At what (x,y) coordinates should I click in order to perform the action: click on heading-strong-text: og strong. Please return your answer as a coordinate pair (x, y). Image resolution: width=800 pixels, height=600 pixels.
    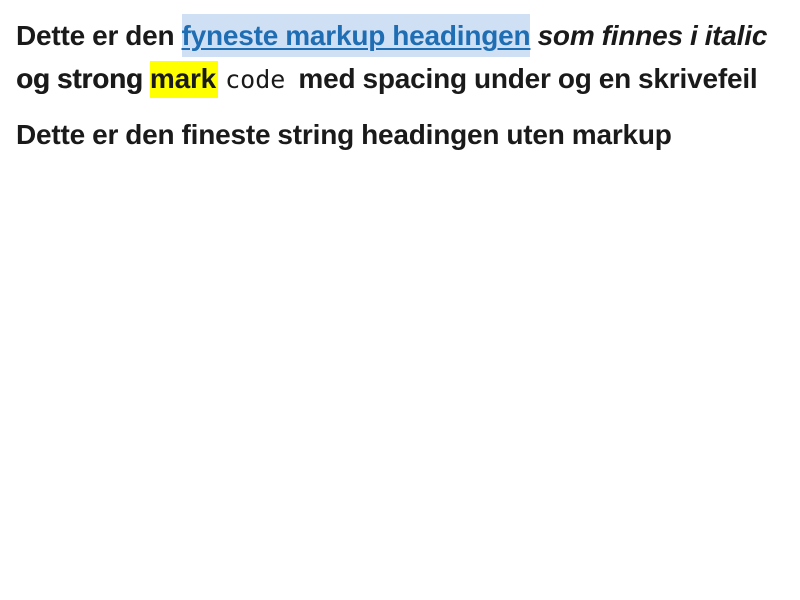
    Looking at the image, I should click on (79, 78).